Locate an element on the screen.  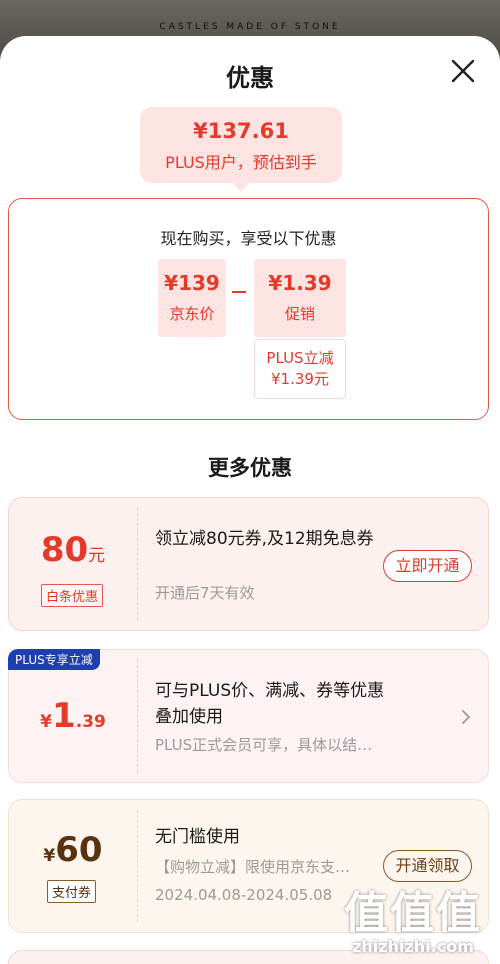
site-watermark: 值值值 zhizhizhi.com is located at coordinates (413, 916).